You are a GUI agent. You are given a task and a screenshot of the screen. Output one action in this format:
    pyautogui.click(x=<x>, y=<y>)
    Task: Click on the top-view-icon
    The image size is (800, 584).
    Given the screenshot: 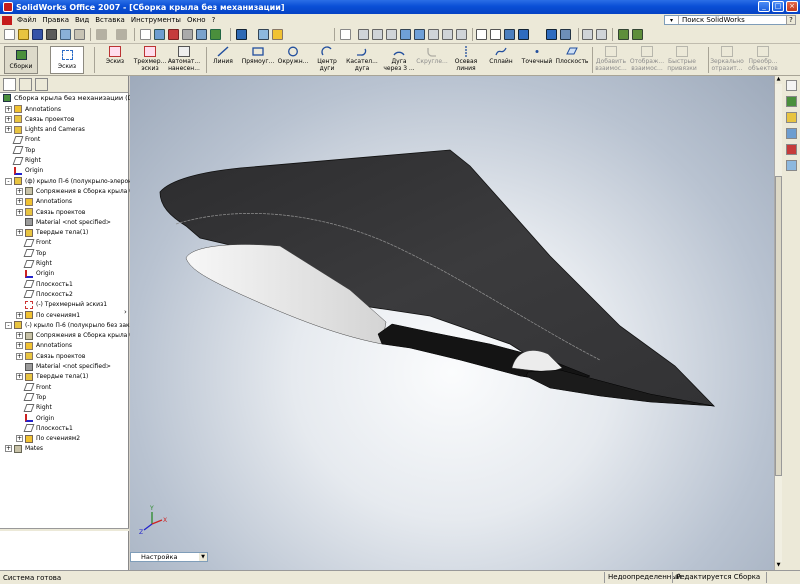 What is the action you would take?
    pyautogui.click(x=587, y=34)
    